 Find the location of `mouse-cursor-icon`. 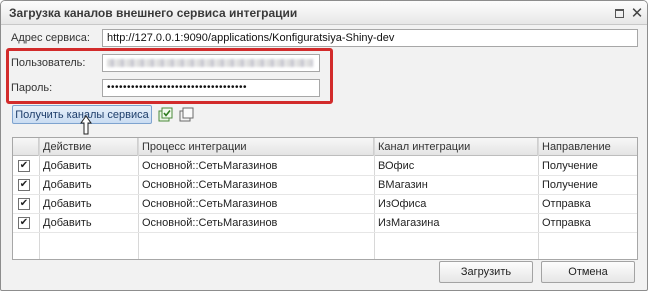

mouse-cursor-icon is located at coordinates (86, 125).